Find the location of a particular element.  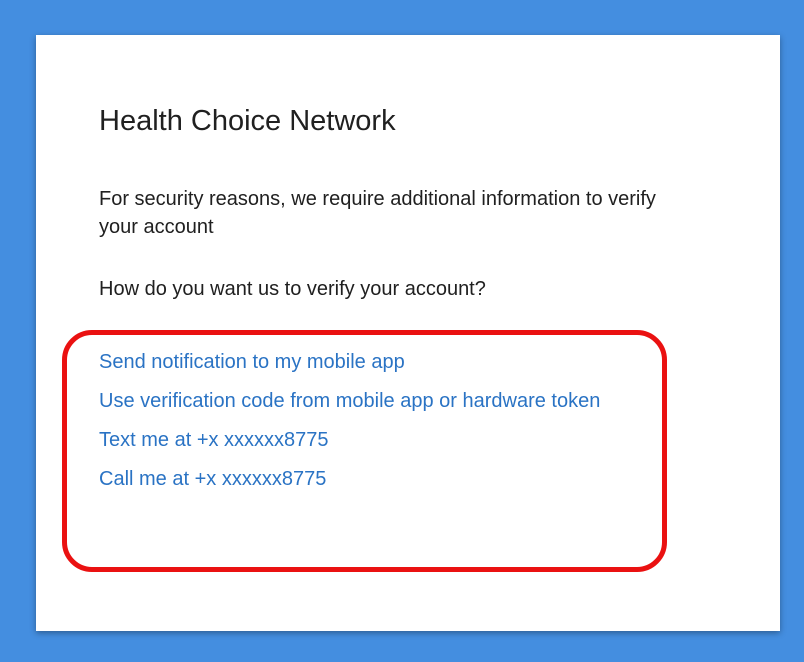

text-me-link: Text me at +x xxxxxx8775 is located at coordinates (214, 440).